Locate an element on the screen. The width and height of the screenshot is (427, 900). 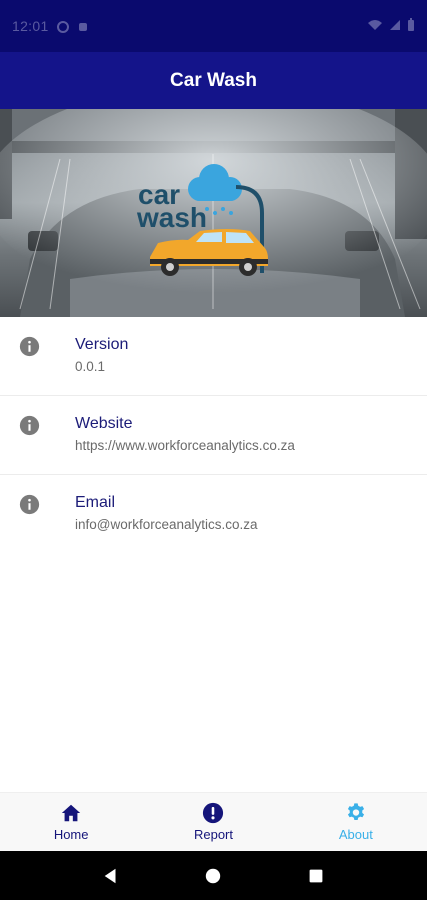
app-title: Car Wash is located at coordinates (213, 80).